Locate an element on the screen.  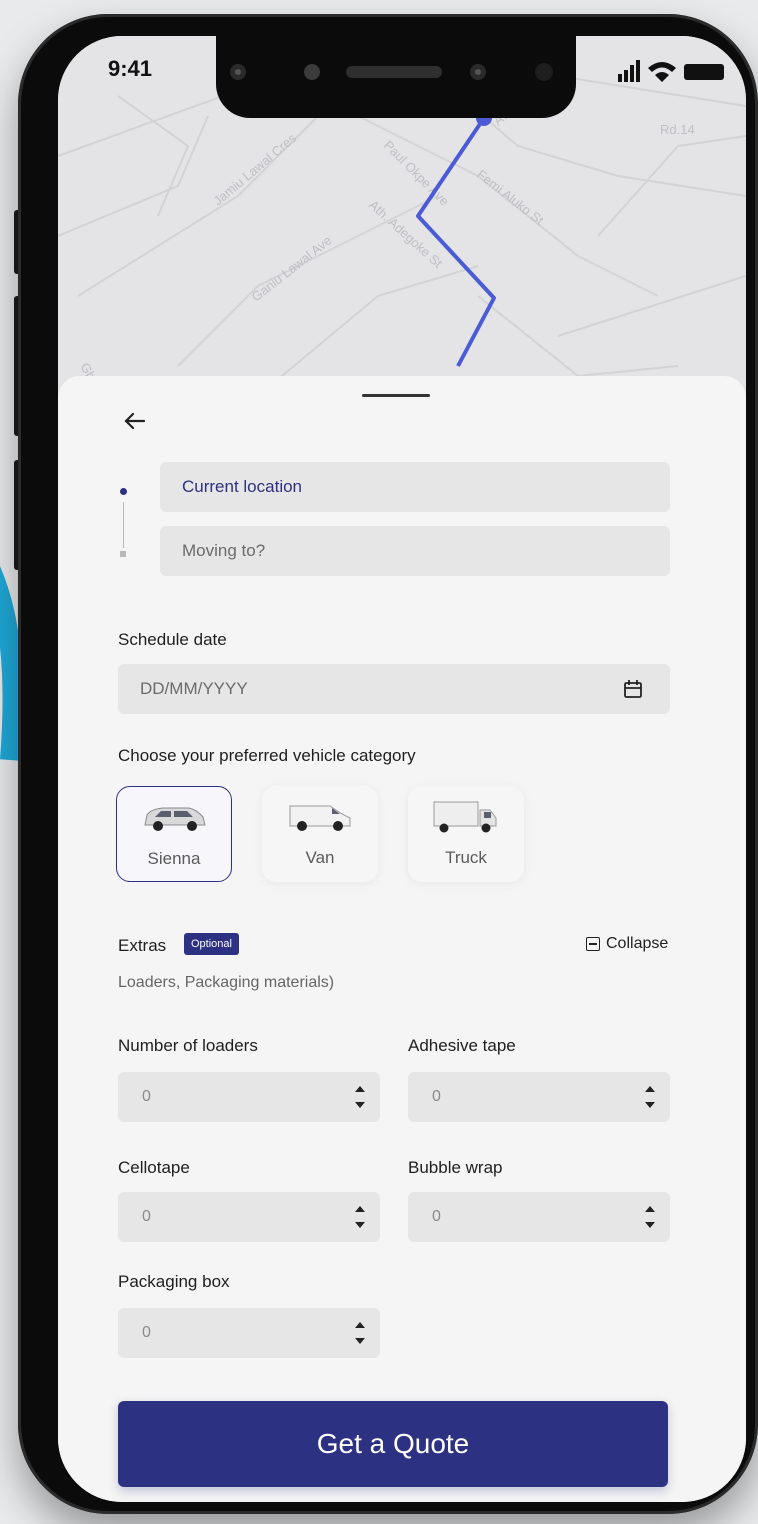
phone-notch is located at coordinates (396, 77).